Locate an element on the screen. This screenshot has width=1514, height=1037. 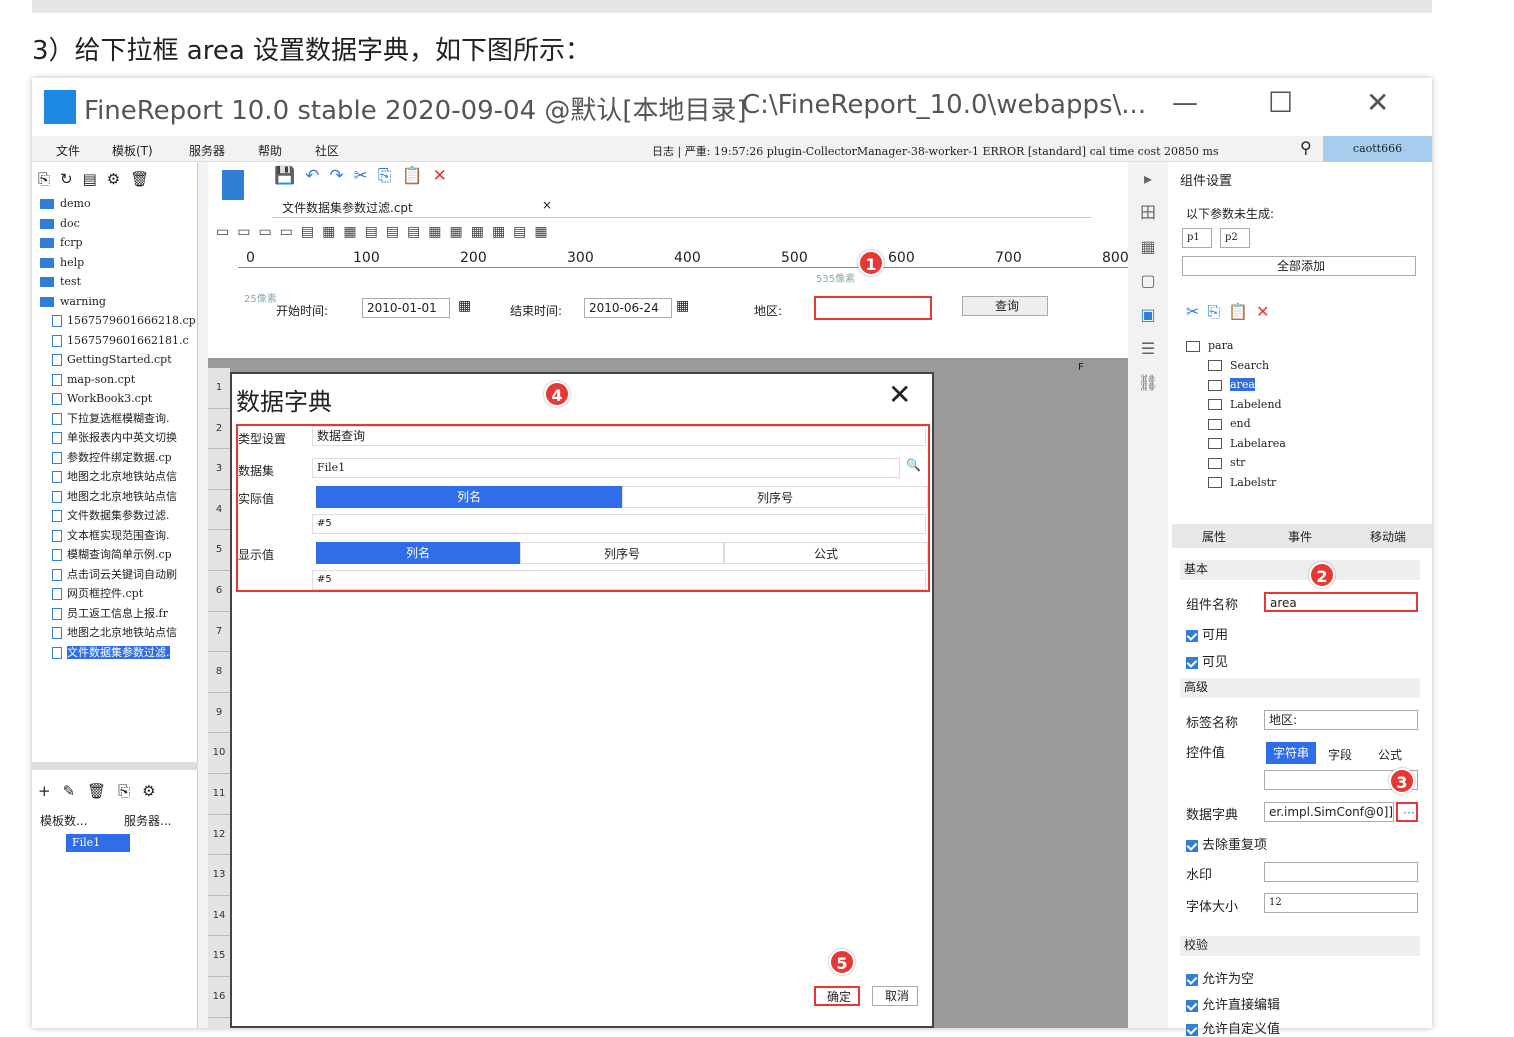
row-header: 4 is located at coordinates (219, 510).